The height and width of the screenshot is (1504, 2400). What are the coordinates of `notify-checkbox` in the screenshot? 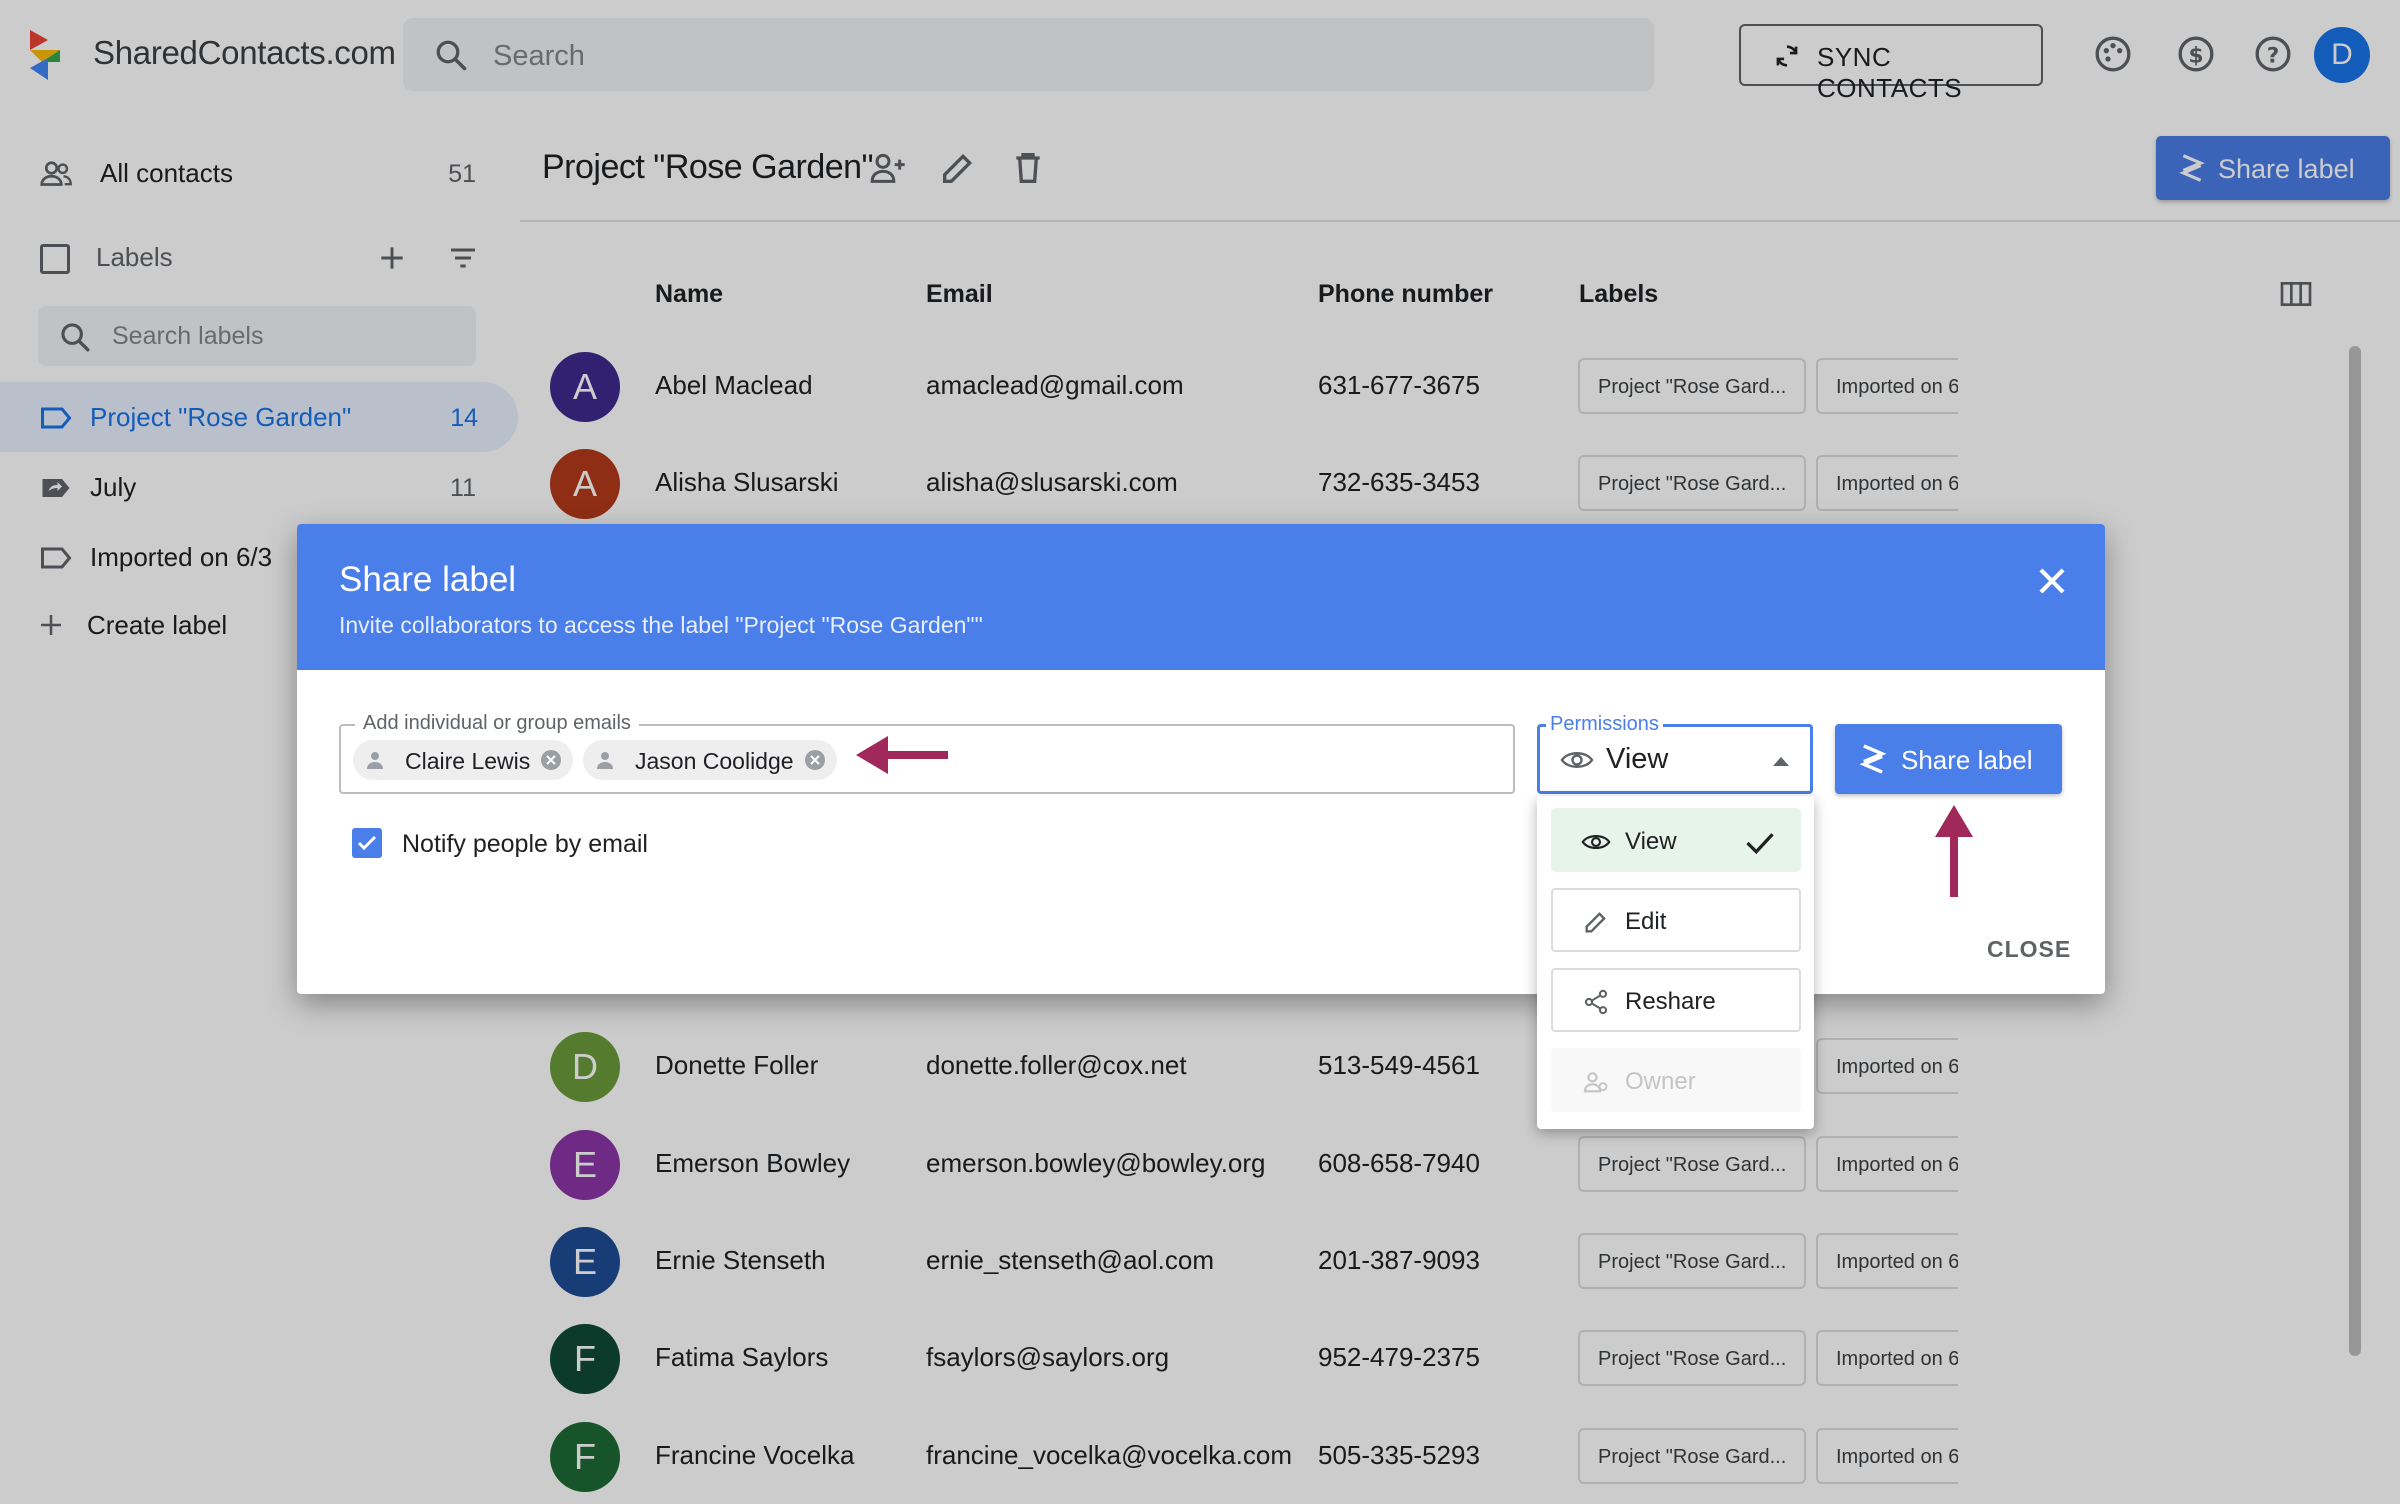 It's located at (367, 843).